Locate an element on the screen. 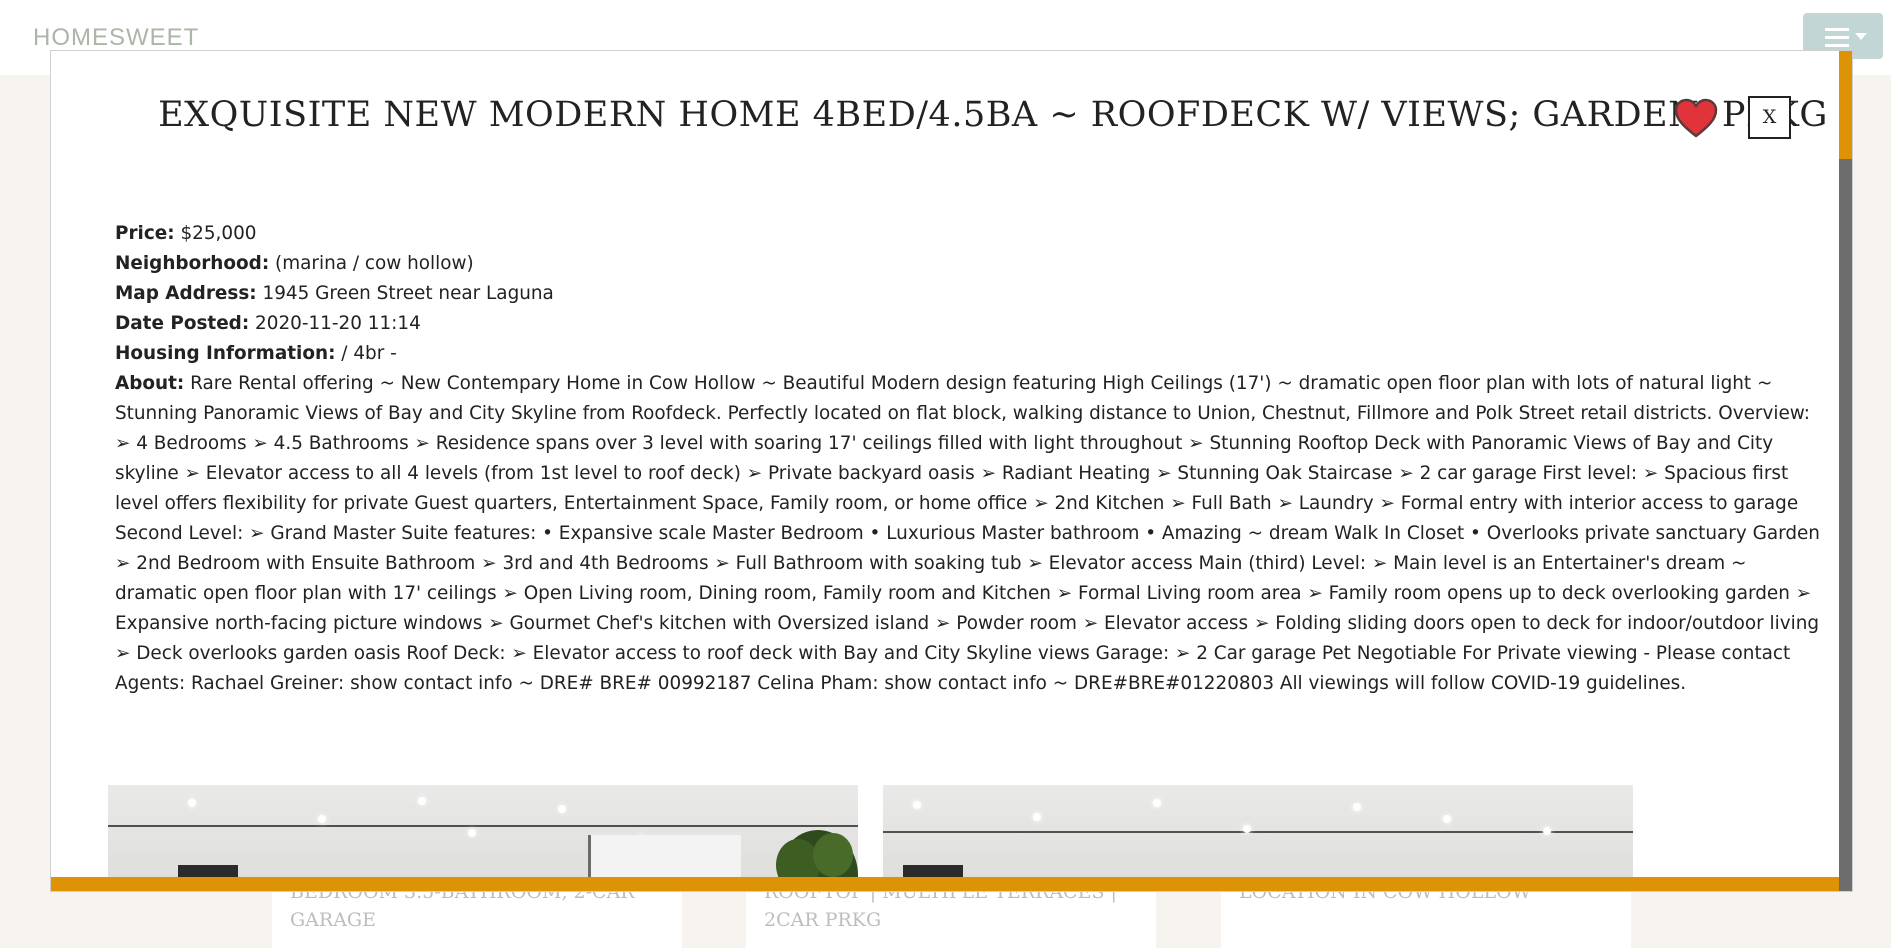 This screenshot has width=1891, height=948. price-row: Price: $25,000 is located at coordinates (971, 234).